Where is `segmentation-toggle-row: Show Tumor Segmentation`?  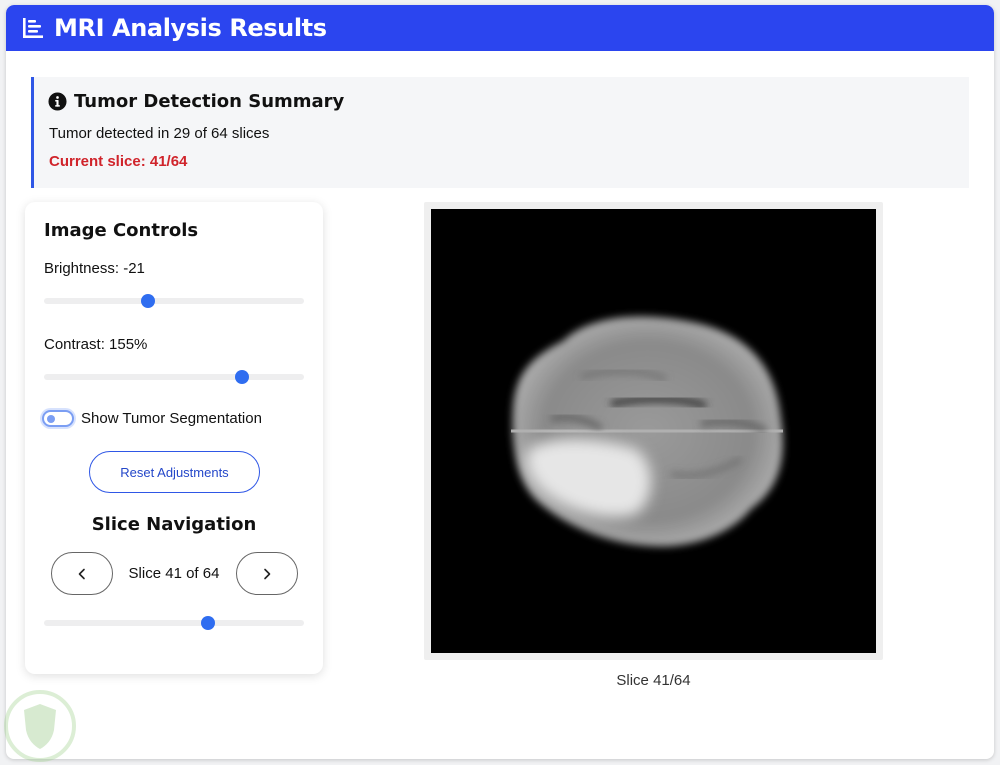
segmentation-toggle-row: Show Tumor Segmentation is located at coordinates (152, 418).